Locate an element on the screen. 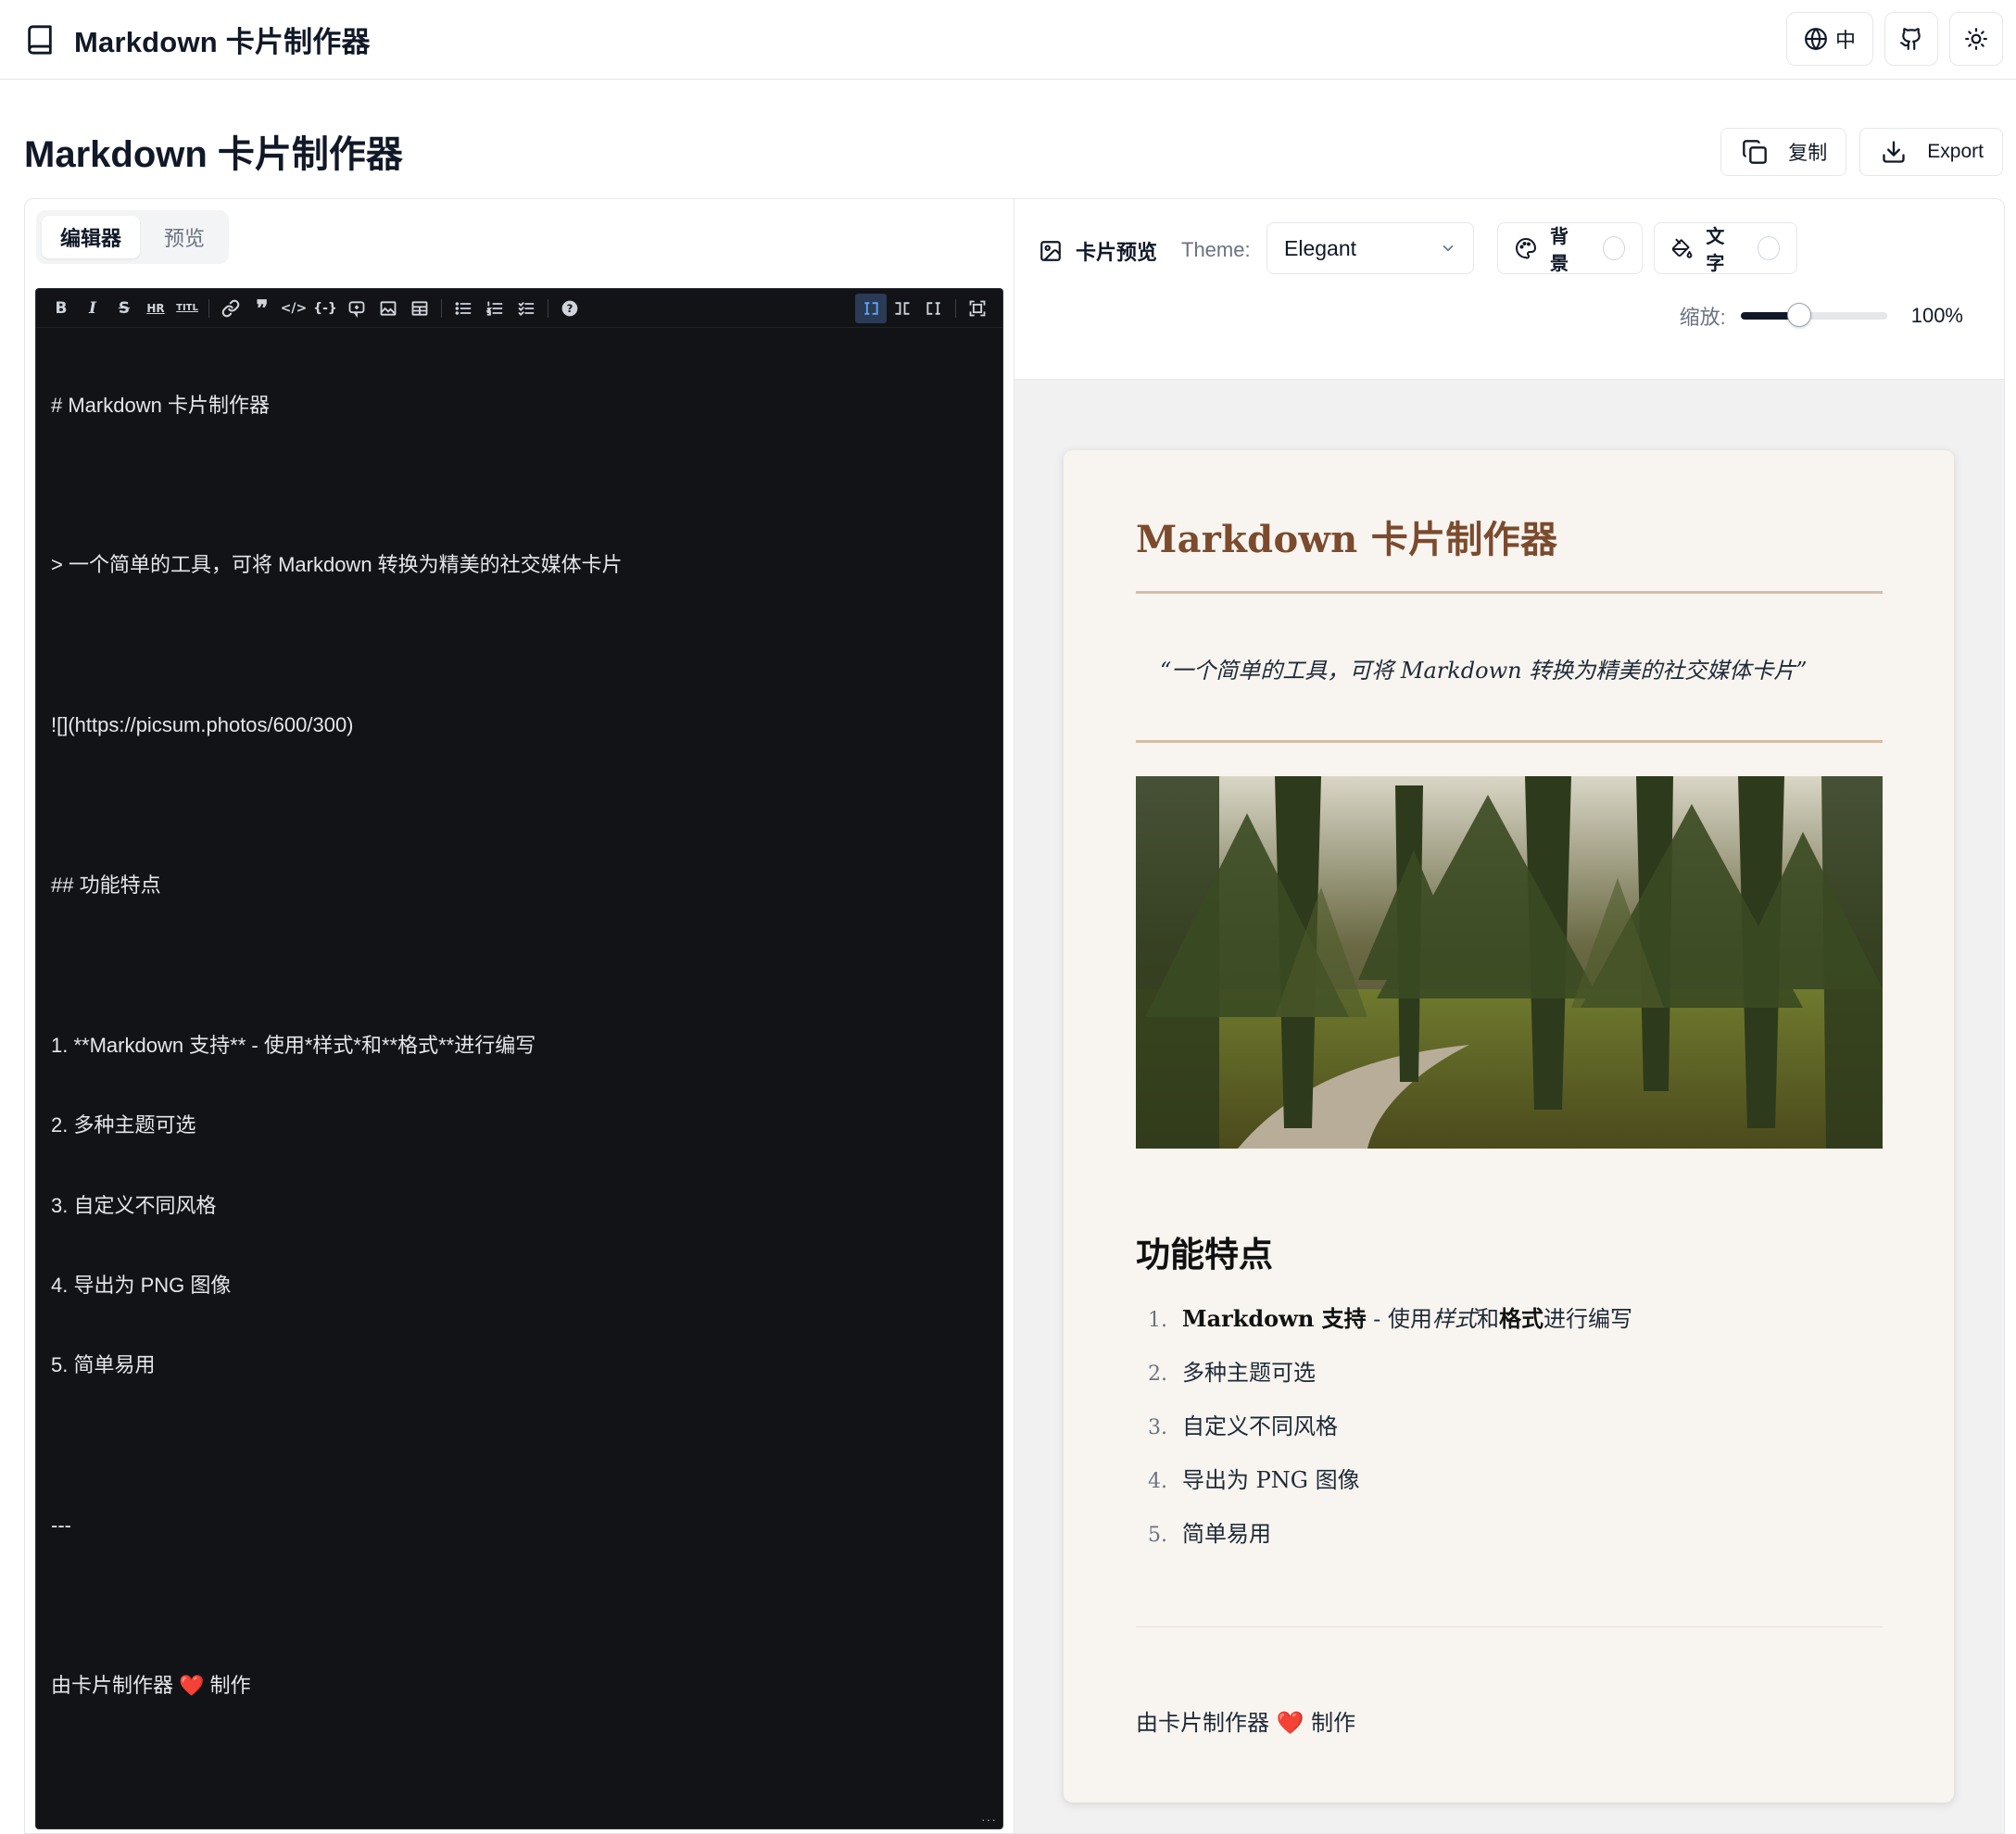 The image size is (2016, 1834). list-number: 1. is located at coordinates (1157, 1321).